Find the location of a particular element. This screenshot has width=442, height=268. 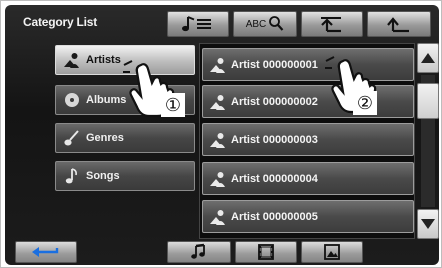

return-top-icon is located at coordinates (331, 25).